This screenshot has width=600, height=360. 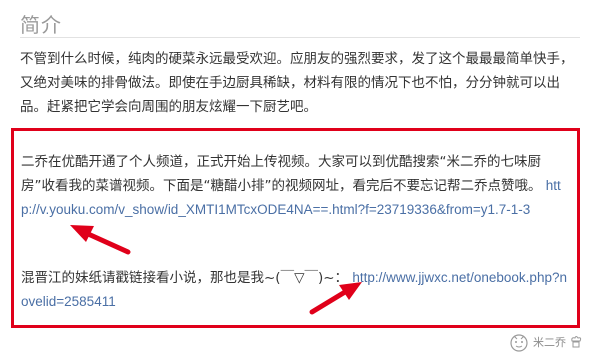 What do you see at coordinates (41, 25) in the screenshot?
I see `section-title: 简介` at bounding box center [41, 25].